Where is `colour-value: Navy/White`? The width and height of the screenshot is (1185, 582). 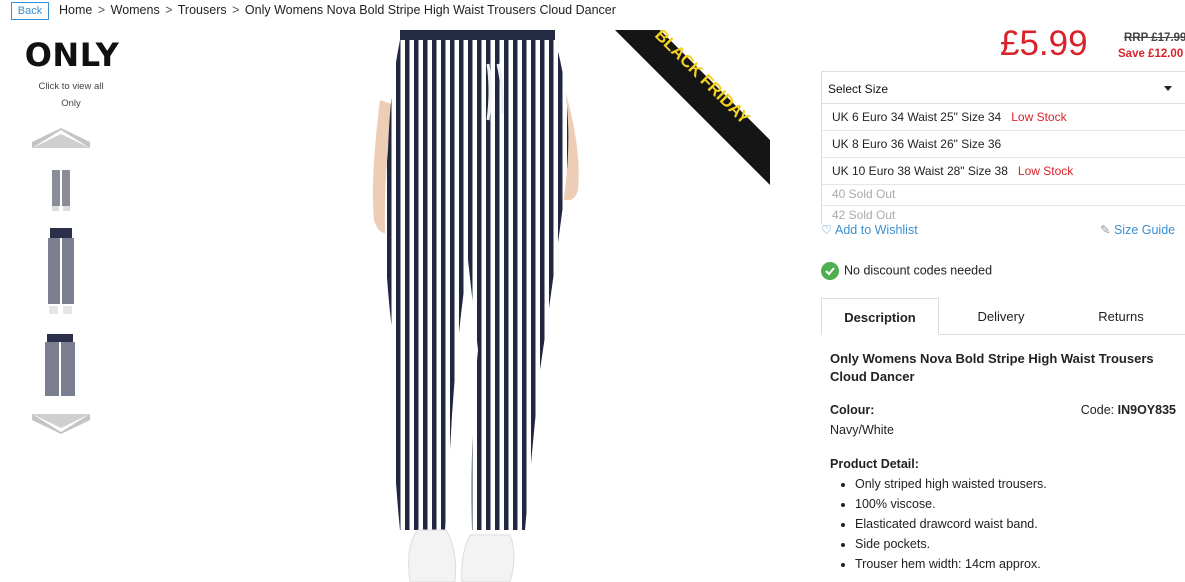 colour-value: Navy/White is located at coordinates (862, 430).